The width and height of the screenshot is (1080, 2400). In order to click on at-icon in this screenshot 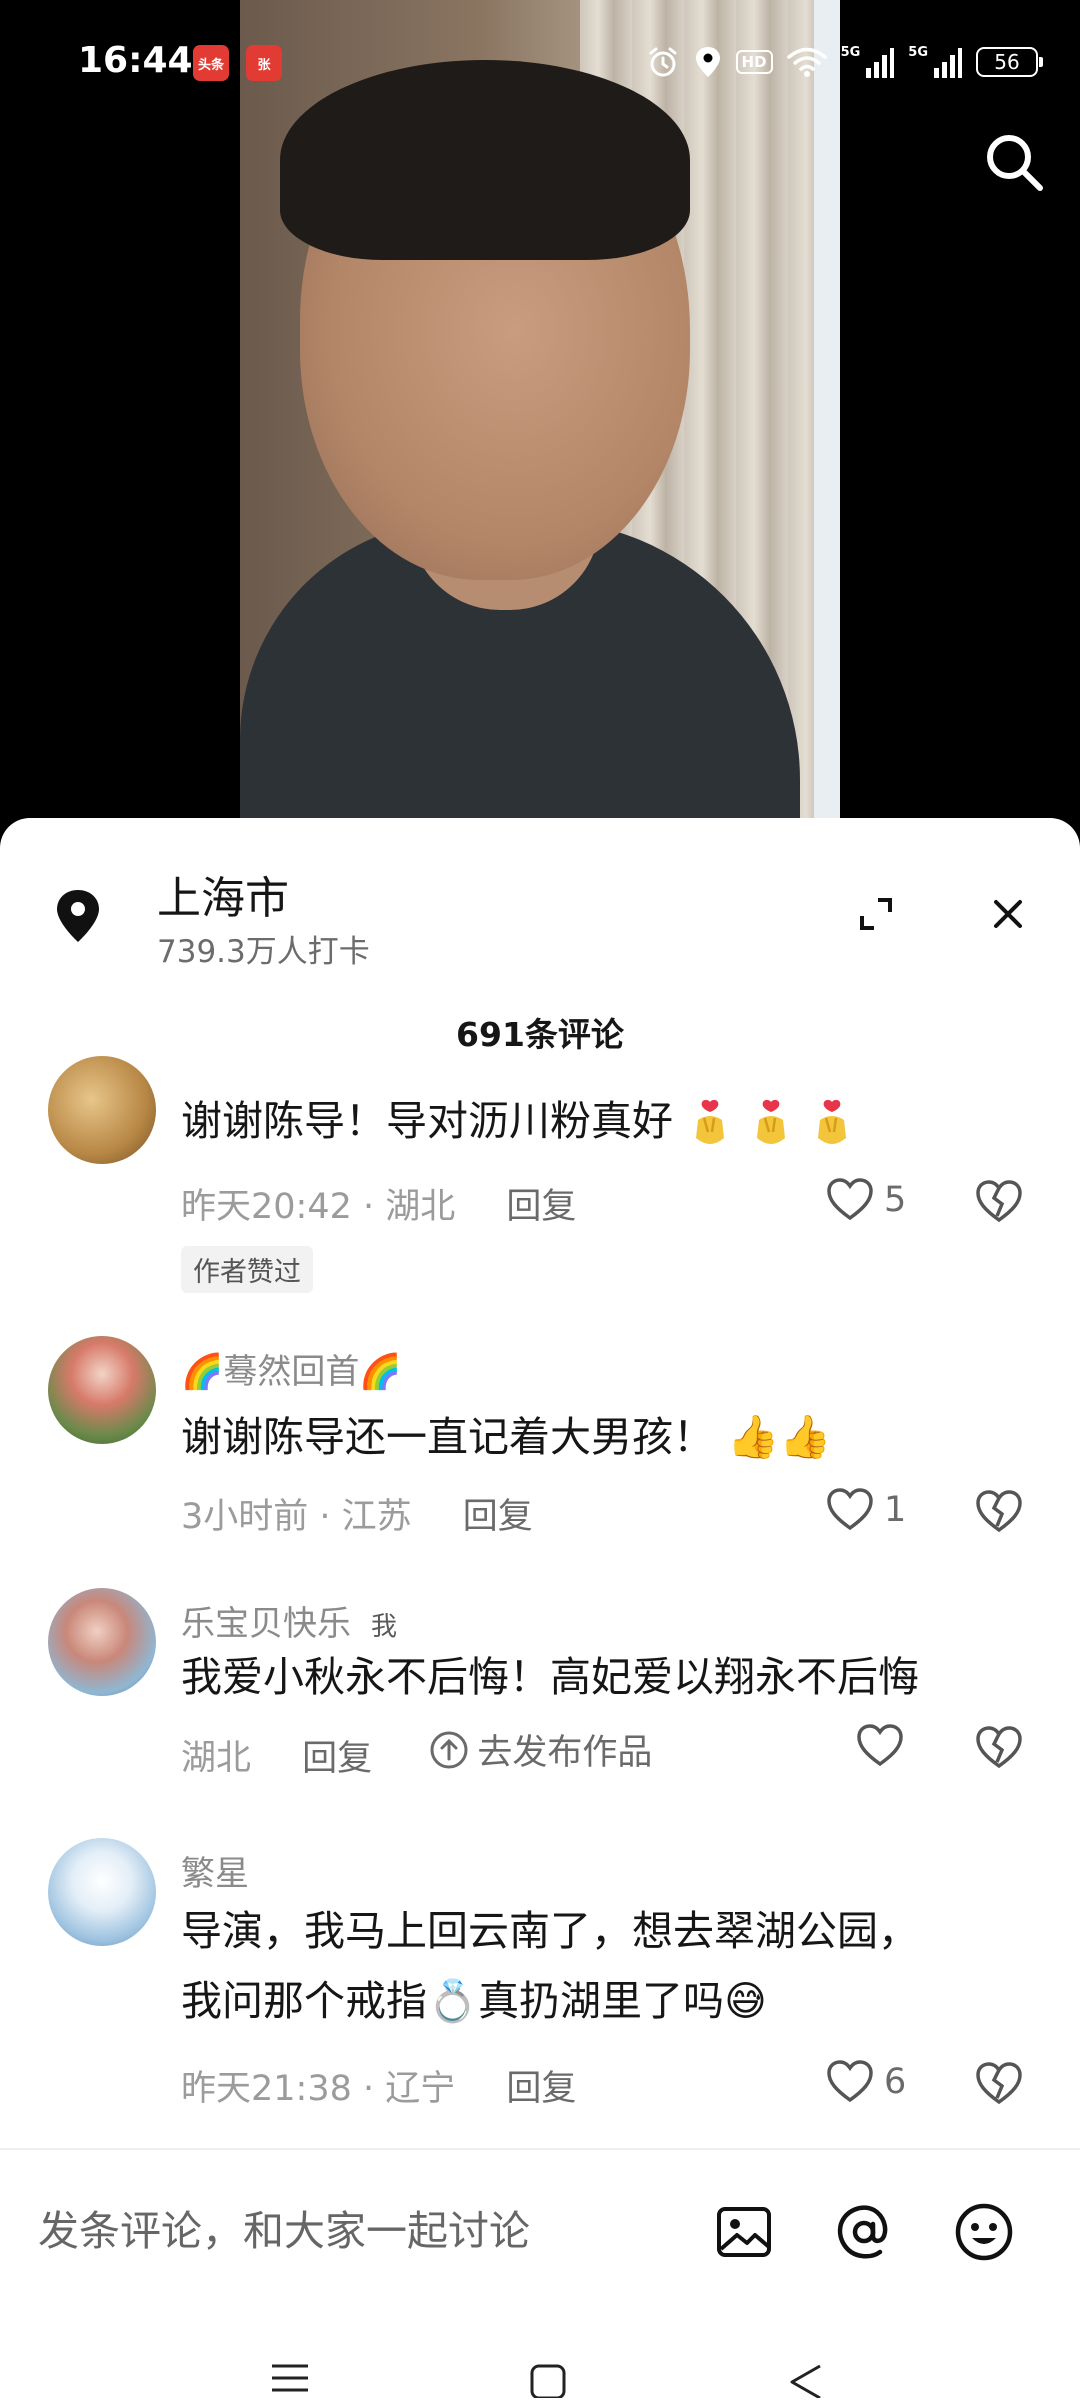, I will do `click(862, 2232)`.